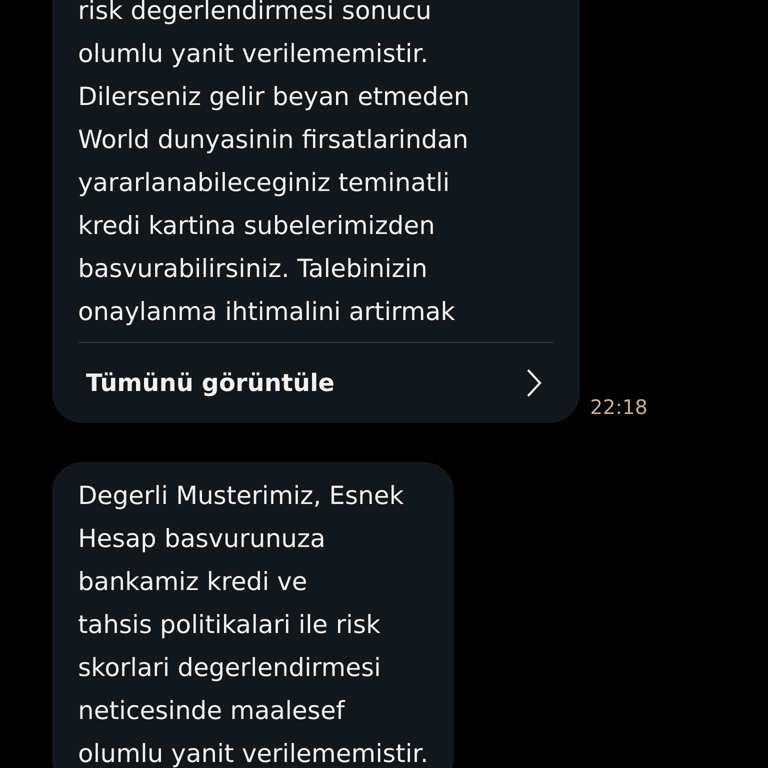 The height and width of the screenshot is (768, 768). I want to click on chevron-right-icon, so click(534, 383).